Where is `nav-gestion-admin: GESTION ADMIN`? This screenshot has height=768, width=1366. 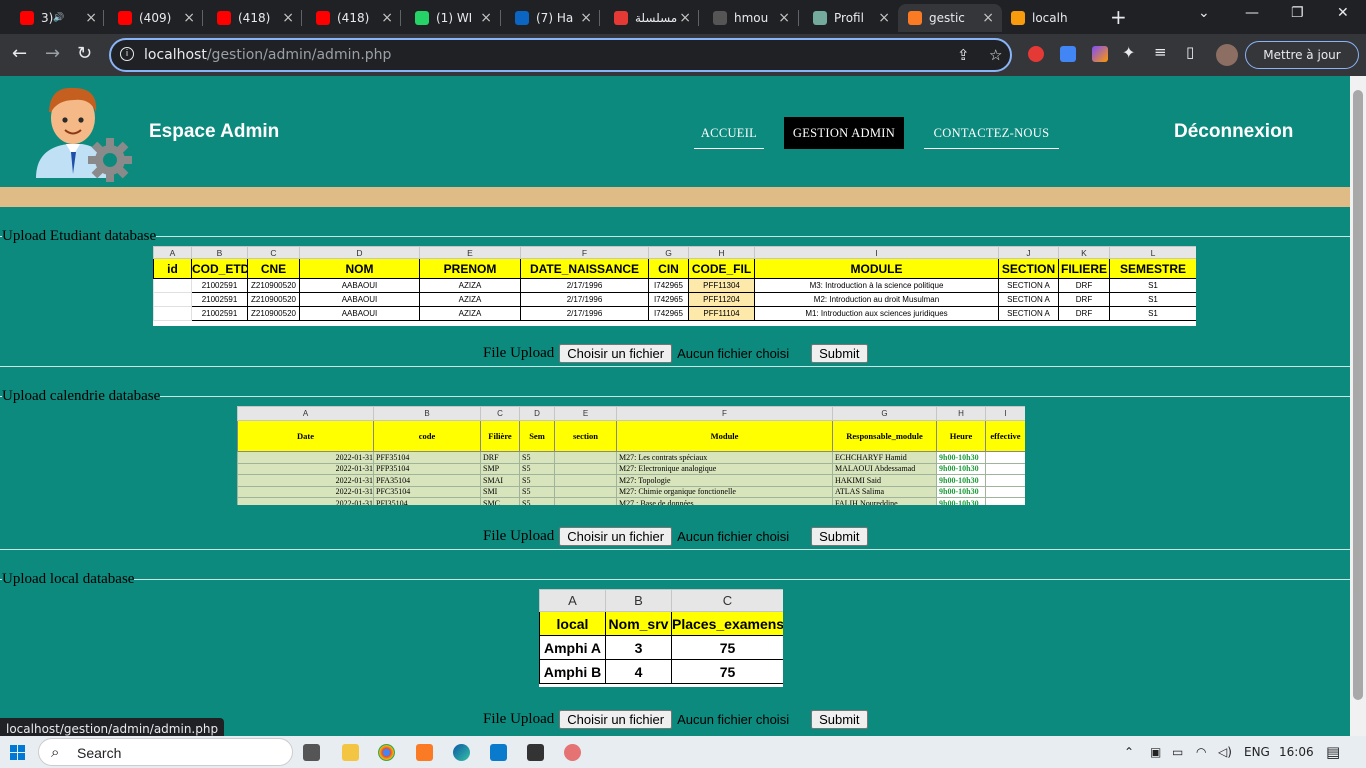 nav-gestion-admin: GESTION ADMIN is located at coordinates (844, 133).